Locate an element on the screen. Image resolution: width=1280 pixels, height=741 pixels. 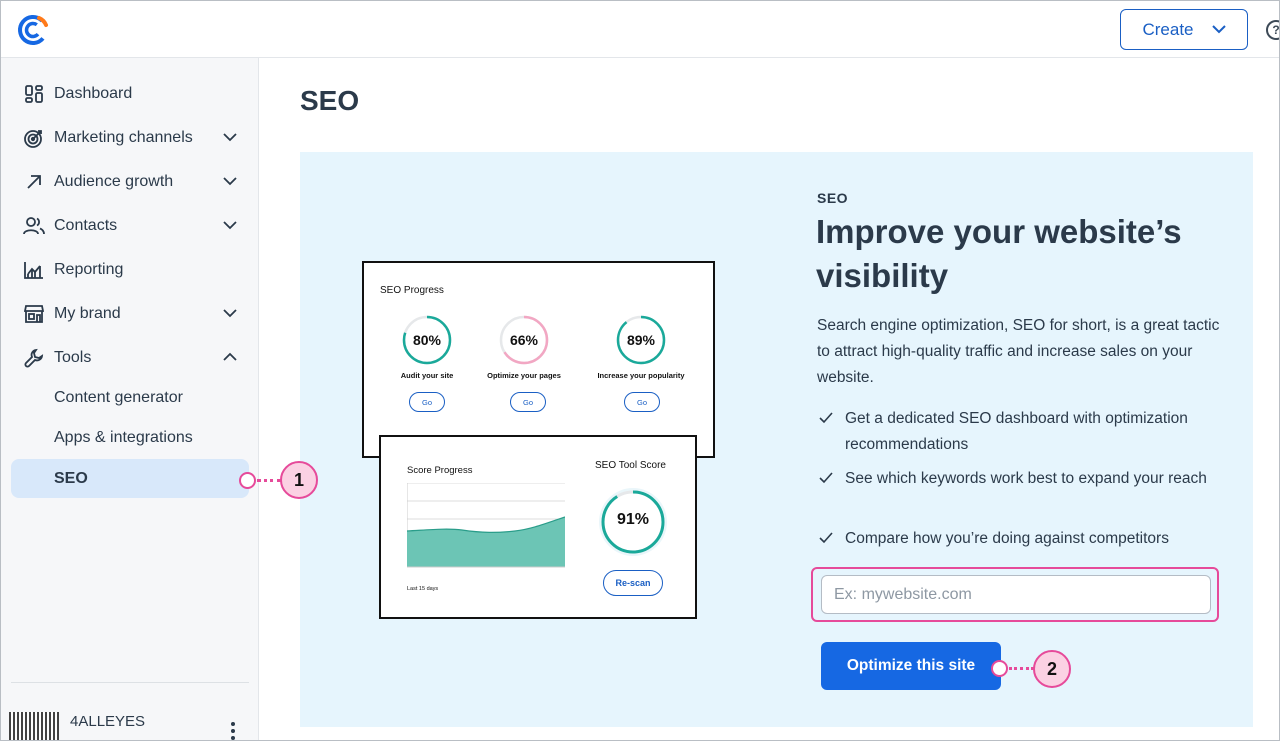
sidebar-subitem-content-generator: Content generator is located at coordinates (130, 398).